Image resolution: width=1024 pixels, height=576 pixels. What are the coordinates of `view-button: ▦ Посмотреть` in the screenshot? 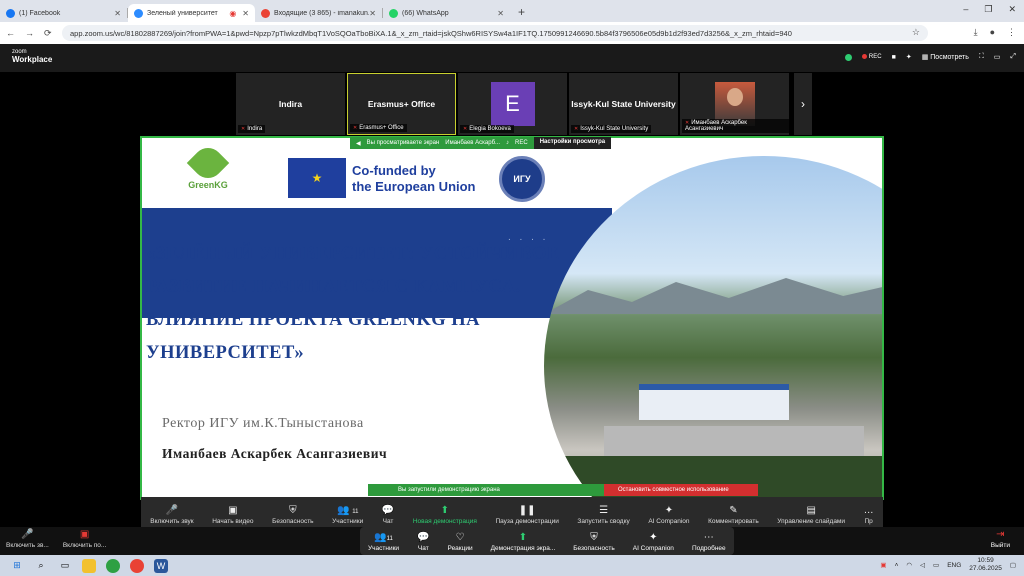 It's located at (945, 57).